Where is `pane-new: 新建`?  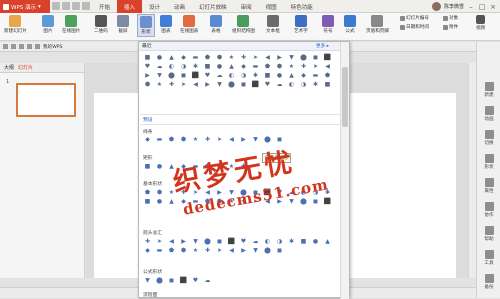
pane-new: 新建 is located at coordinates (488, 90).